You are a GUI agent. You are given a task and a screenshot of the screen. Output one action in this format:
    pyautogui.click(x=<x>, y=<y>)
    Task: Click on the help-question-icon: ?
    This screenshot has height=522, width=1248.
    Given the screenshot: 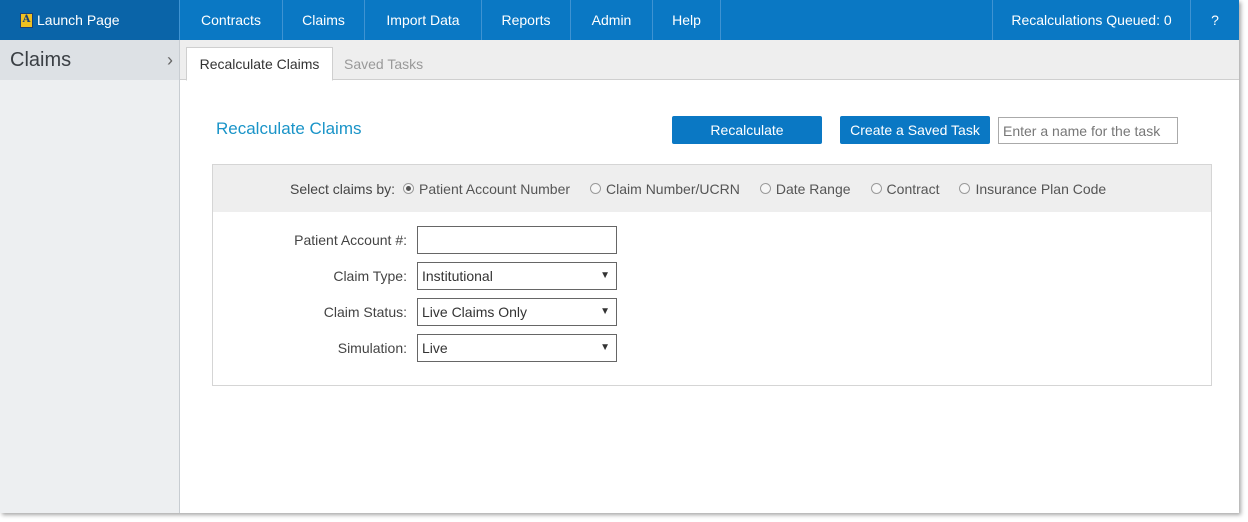 What is the action you would take?
    pyautogui.click(x=1215, y=20)
    